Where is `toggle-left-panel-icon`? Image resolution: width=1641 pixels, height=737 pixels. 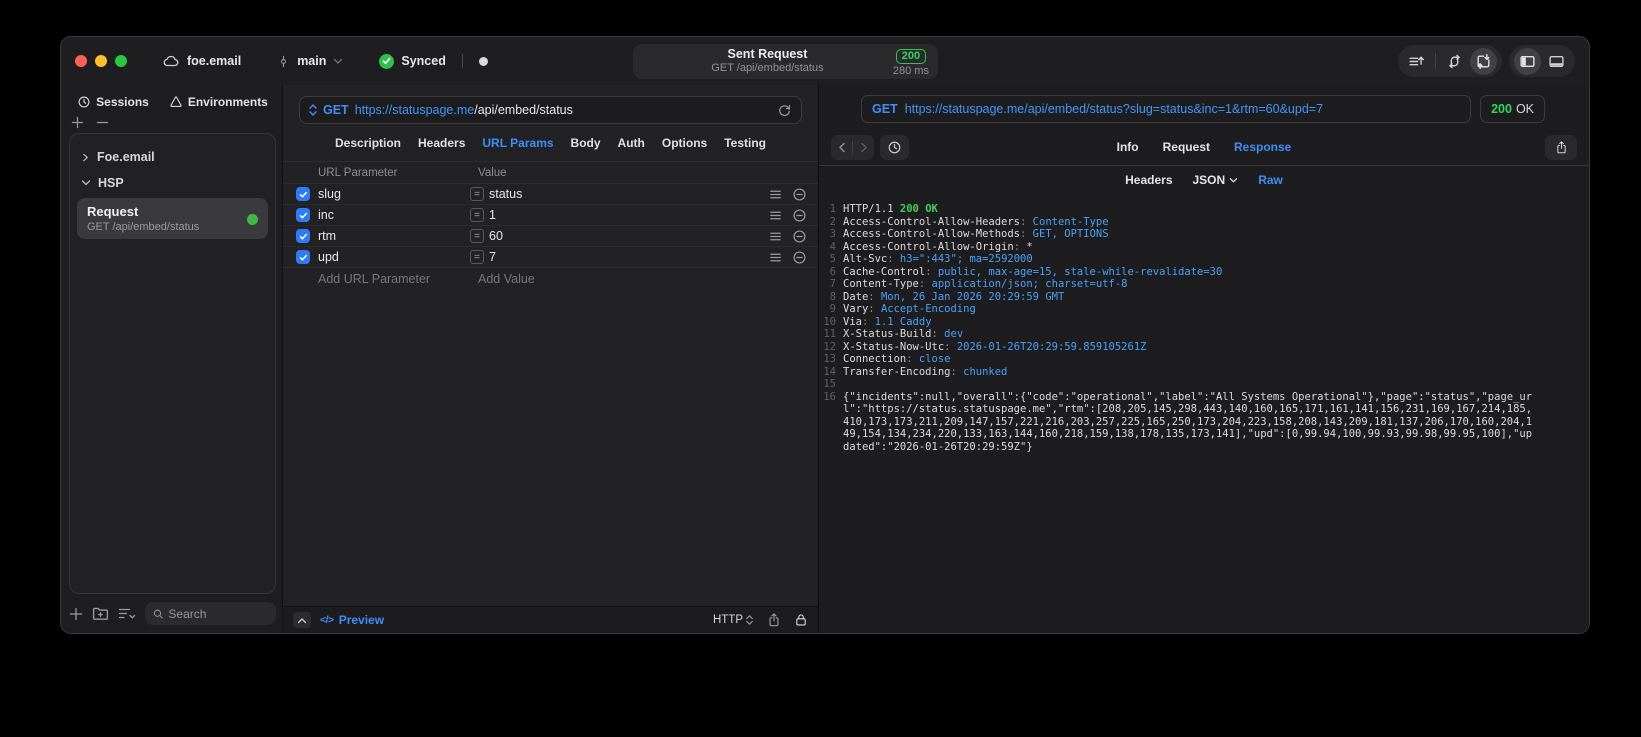
toggle-left-panel-icon is located at coordinates (1527, 61).